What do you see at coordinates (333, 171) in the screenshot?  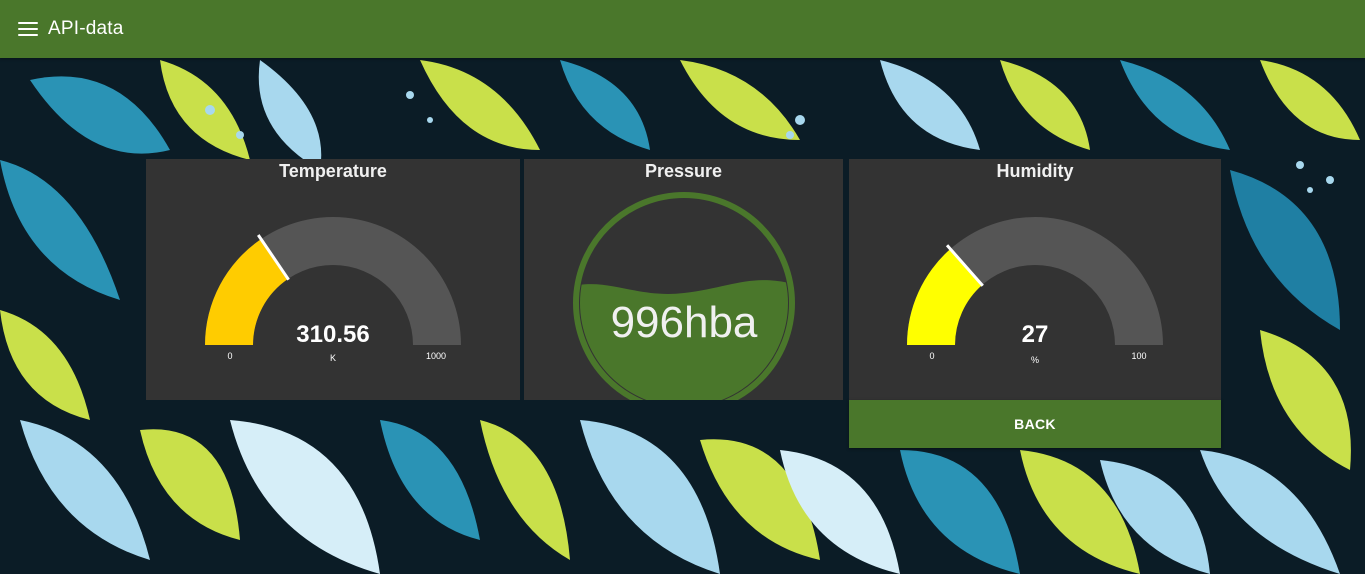 I see `temperature-title: Temperature` at bounding box center [333, 171].